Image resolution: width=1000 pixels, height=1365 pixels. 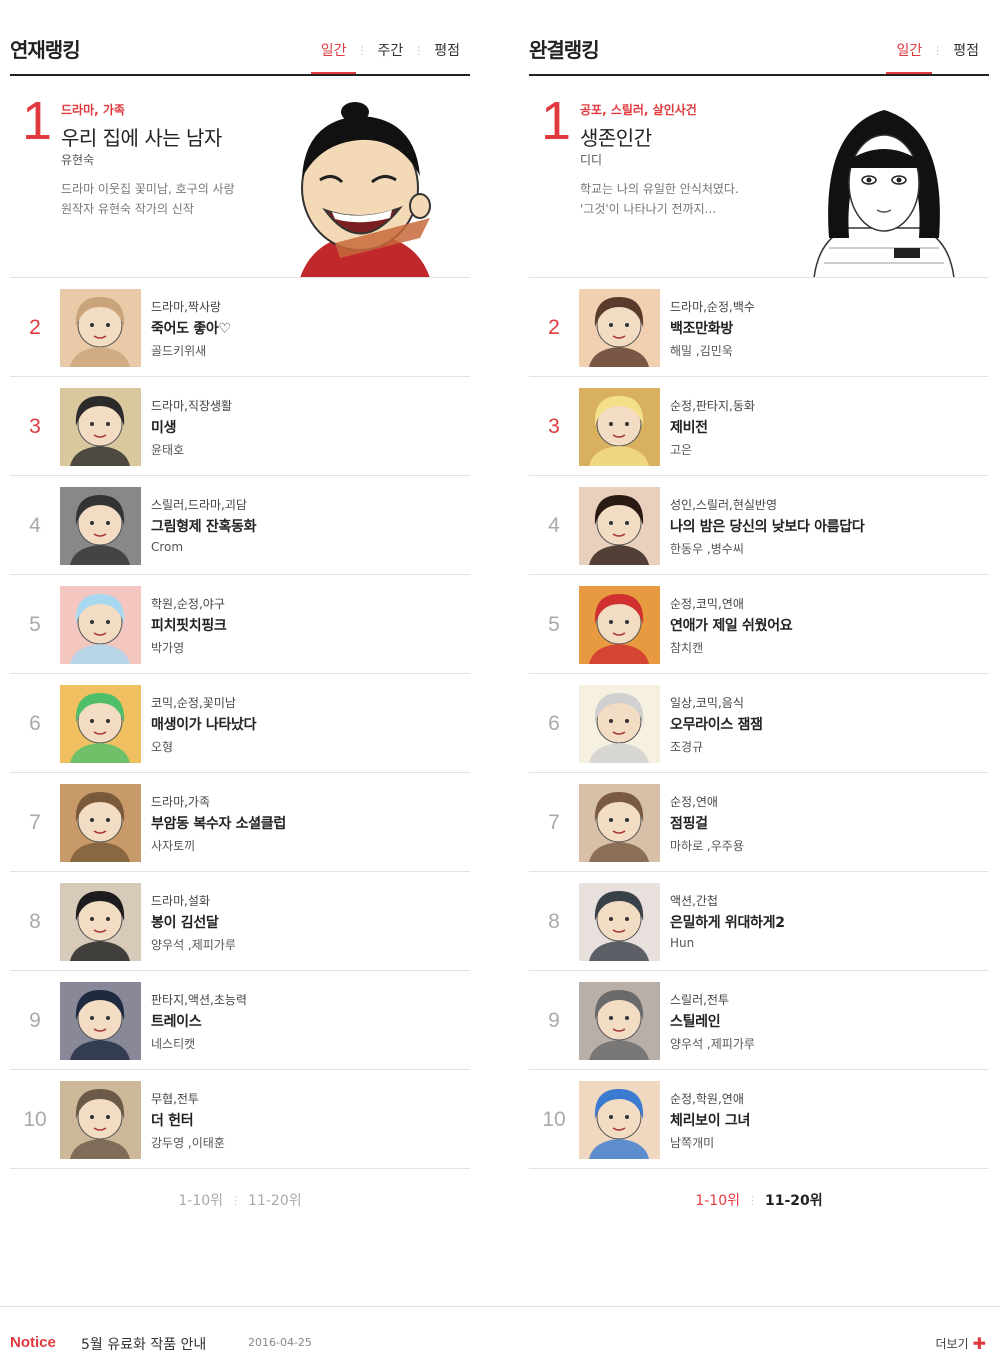 What do you see at coordinates (163, 427) in the screenshot?
I see `comic-title: 미생` at bounding box center [163, 427].